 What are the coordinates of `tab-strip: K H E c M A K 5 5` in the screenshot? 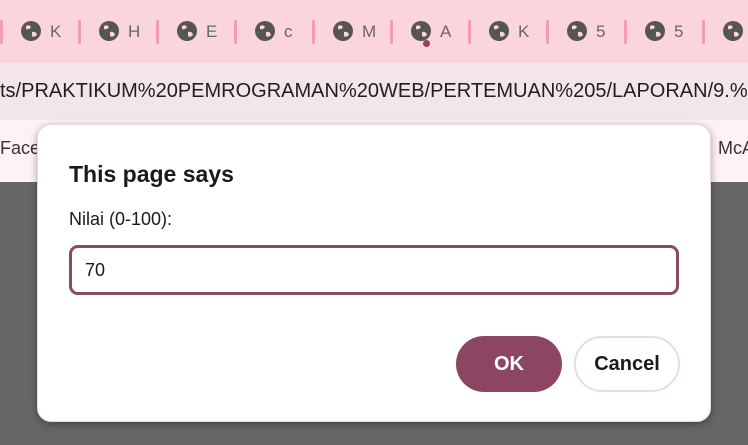 It's located at (374, 31).